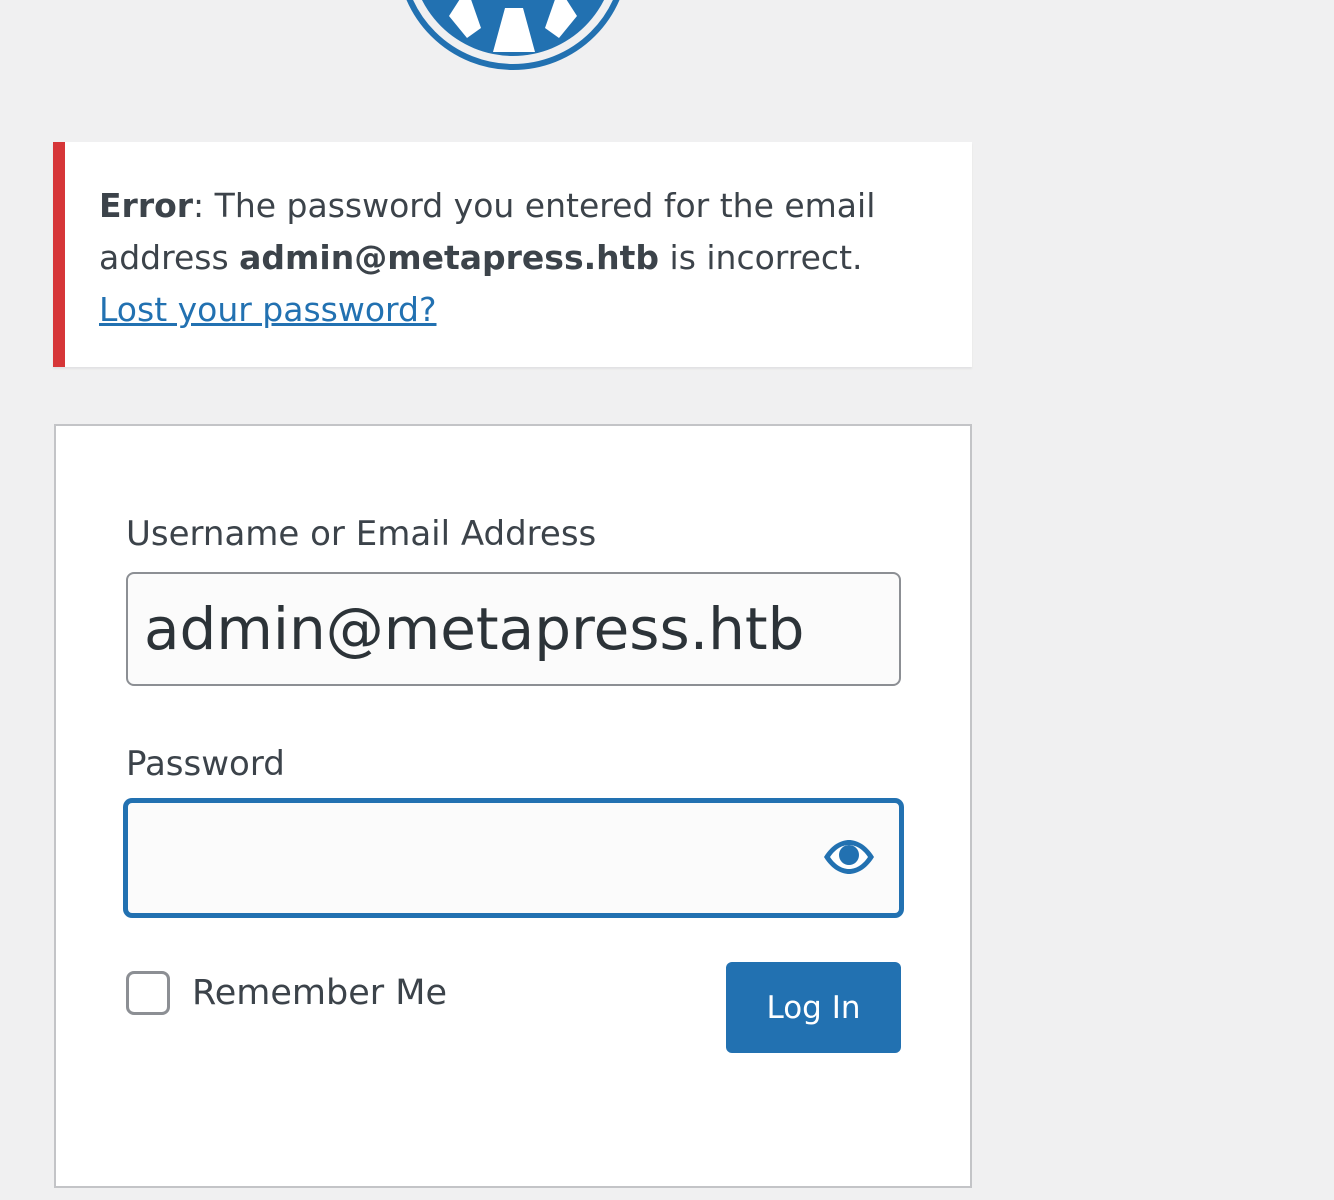  What do you see at coordinates (761, 257) in the screenshot?
I see `error-message-after: is incorrect.` at bounding box center [761, 257].